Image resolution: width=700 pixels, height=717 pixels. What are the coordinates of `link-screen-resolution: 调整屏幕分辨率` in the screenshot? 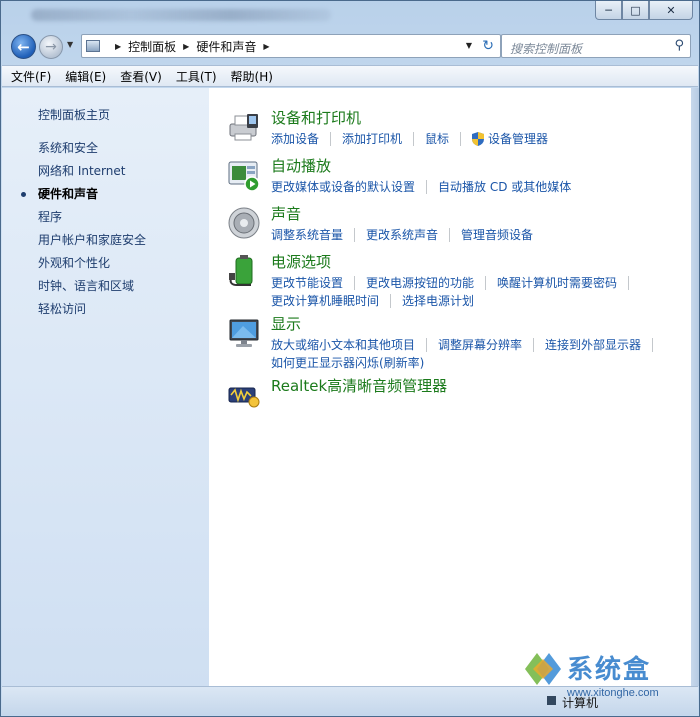 It's located at (486, 345).